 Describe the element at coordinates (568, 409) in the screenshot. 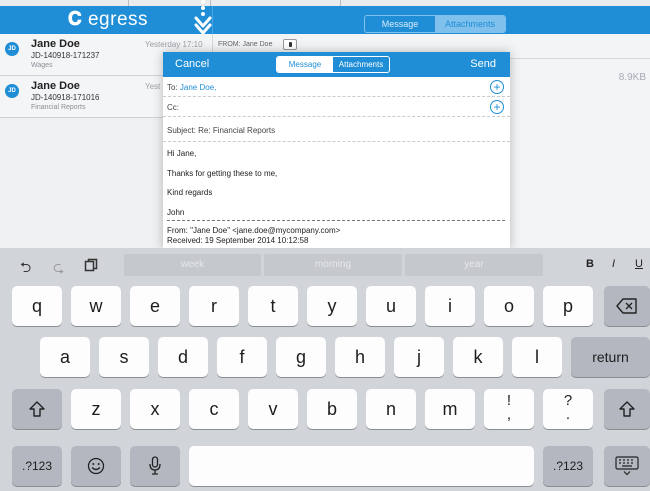

I see `key-question-period: ?.` at that location.